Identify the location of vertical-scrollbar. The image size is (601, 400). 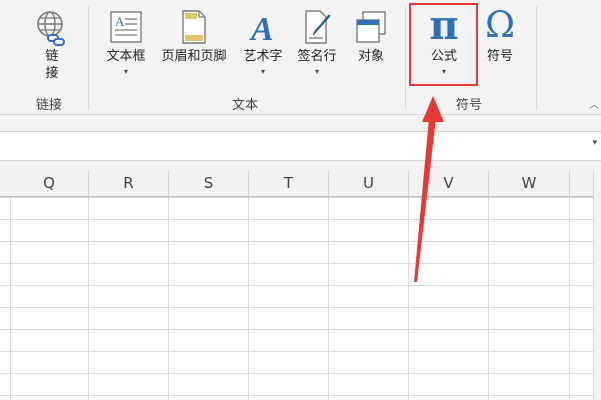
(597, 285).